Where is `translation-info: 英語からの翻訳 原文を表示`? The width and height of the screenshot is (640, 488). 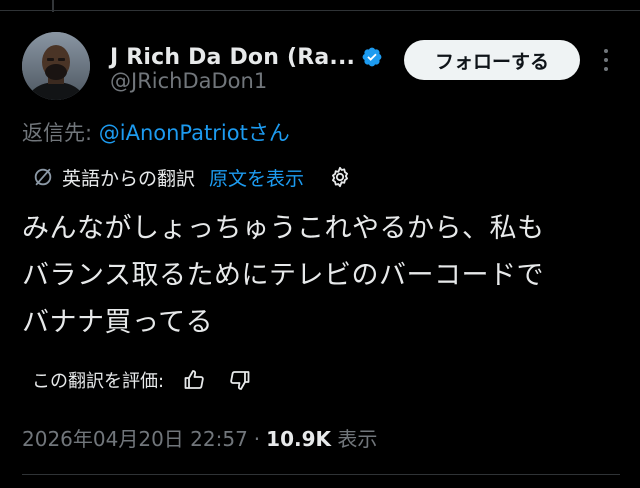
translation-info: 英語からの翻訳 原文を表示 is located at coordinates (192, 177).